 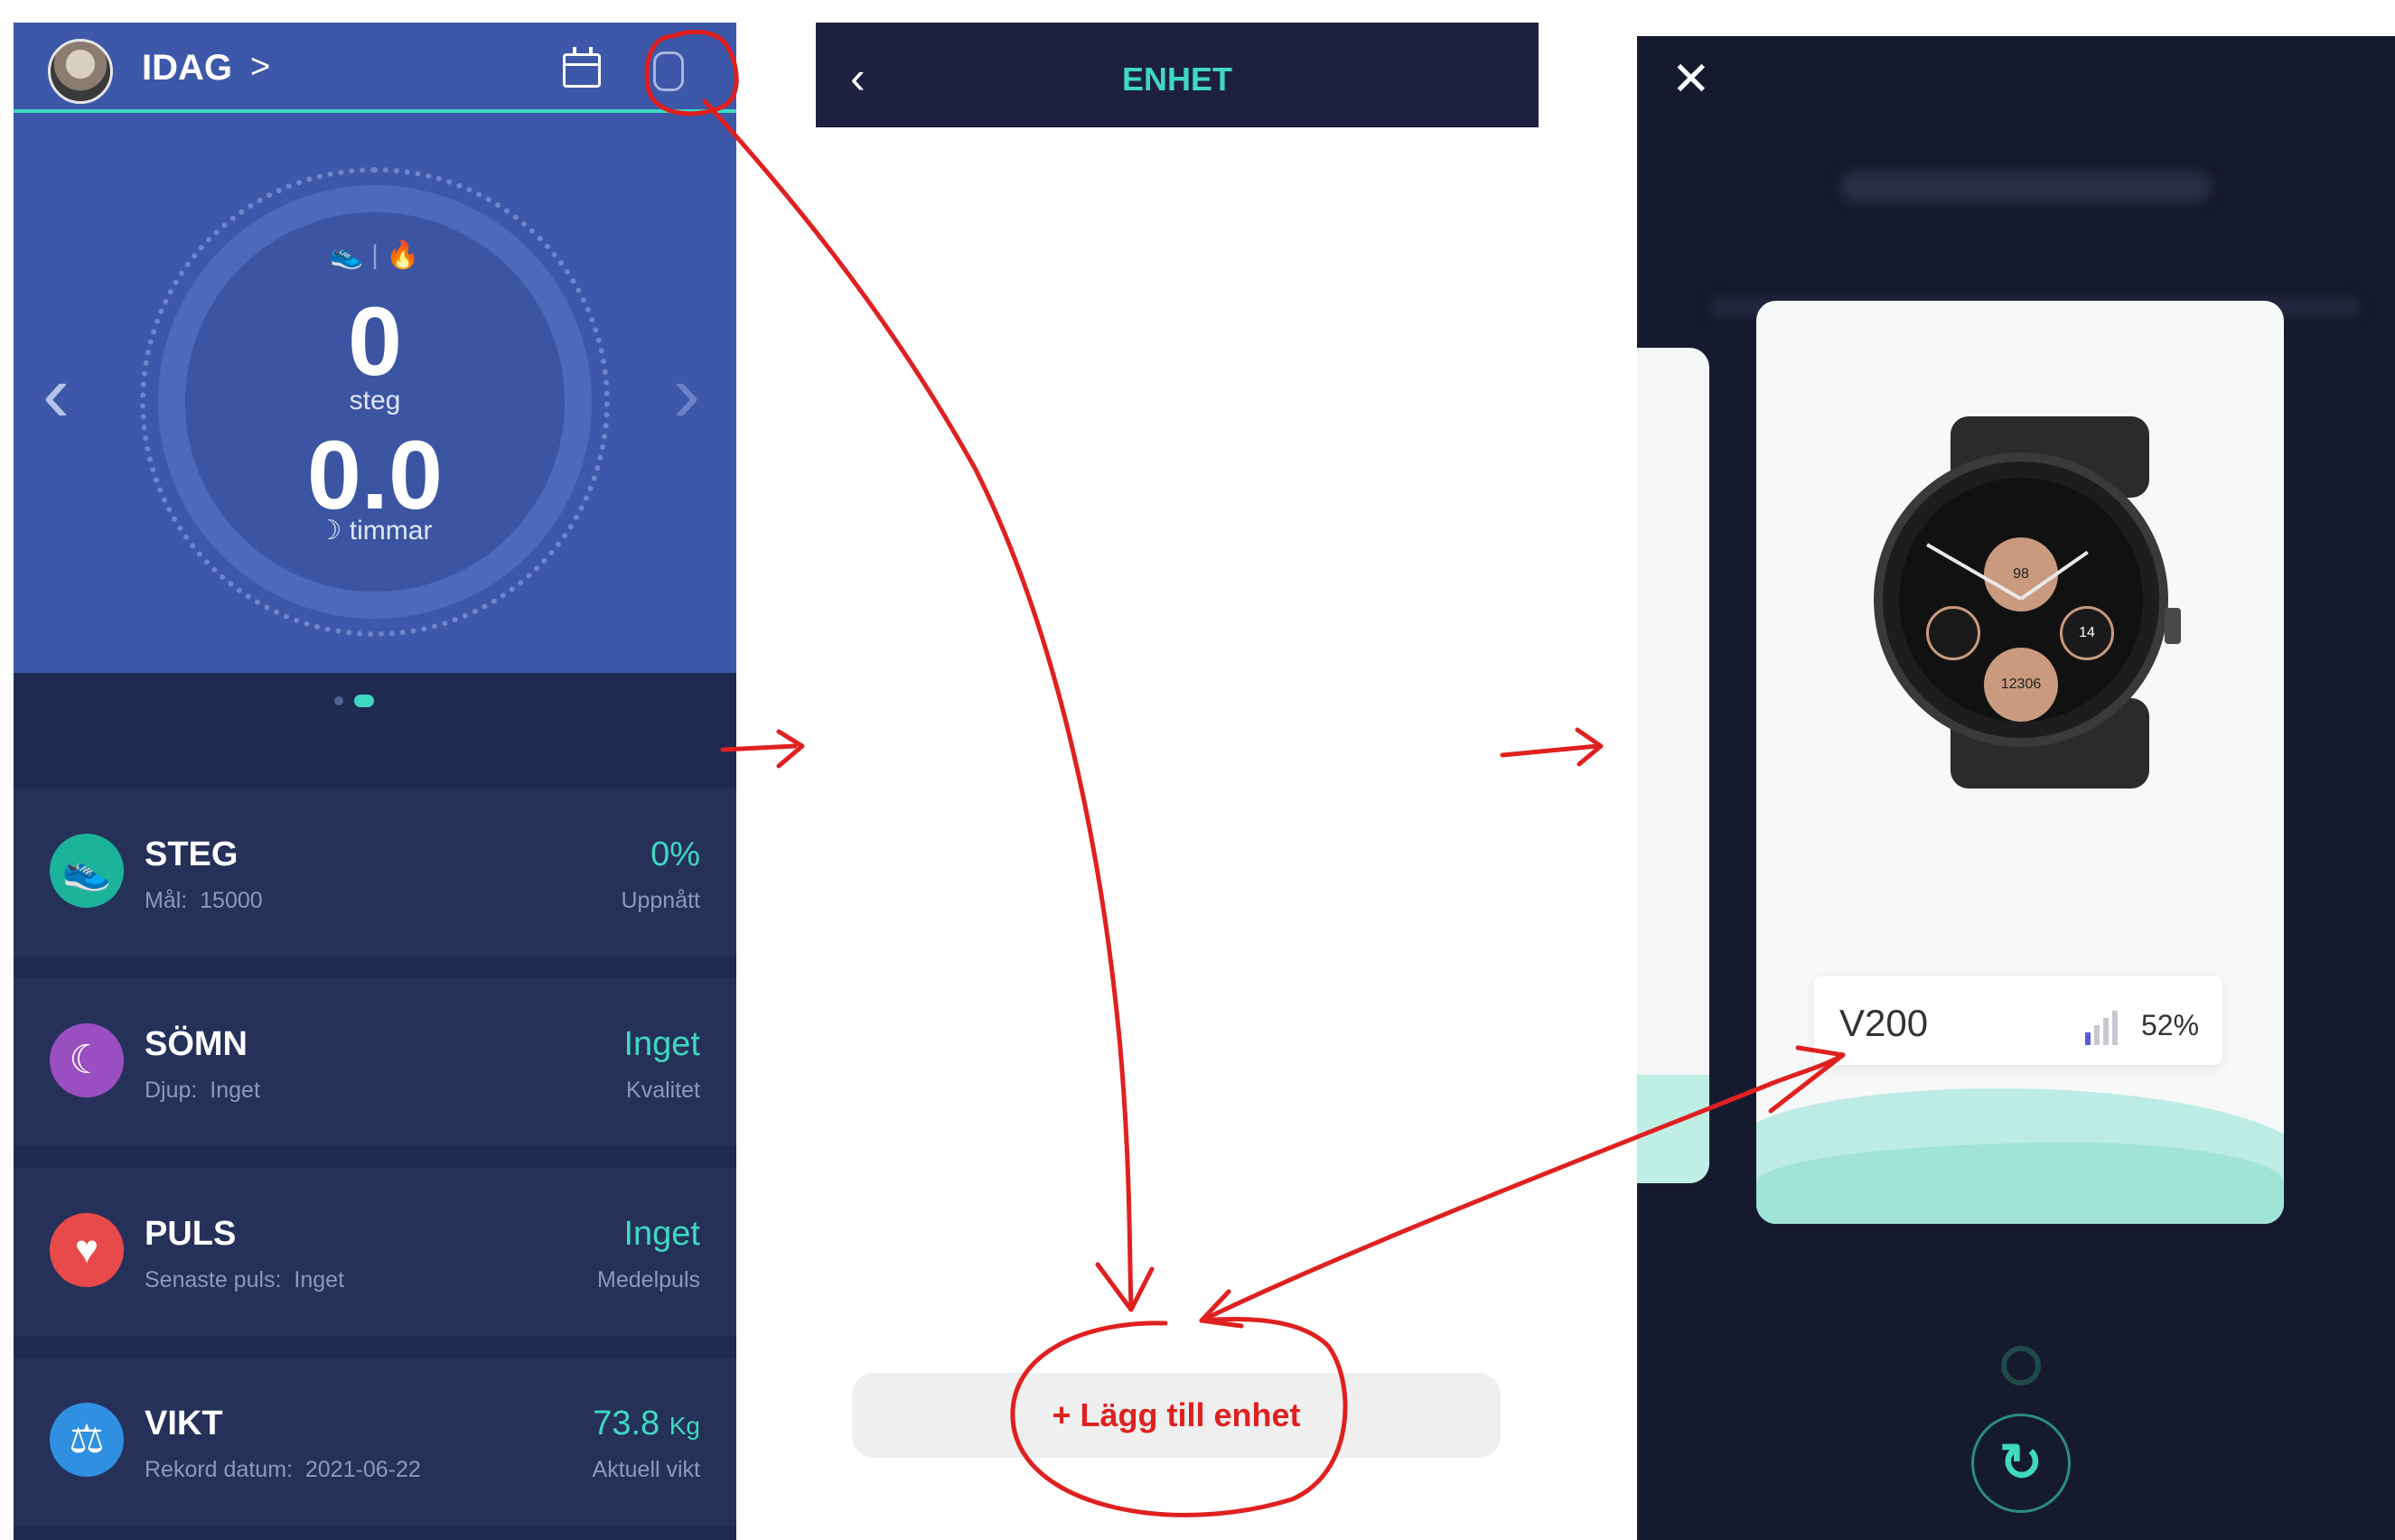 I want to click on metric-sub-value: 2021-06-22, so click(x=362, y=1469).